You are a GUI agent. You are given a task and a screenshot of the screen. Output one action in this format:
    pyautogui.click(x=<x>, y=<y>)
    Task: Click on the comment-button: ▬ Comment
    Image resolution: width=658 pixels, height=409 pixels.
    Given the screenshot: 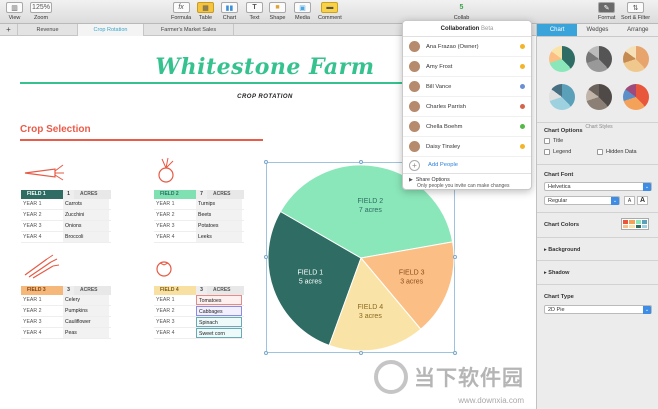 What is the action you would take?
    pyautogui.click(x=330, y=11)
    